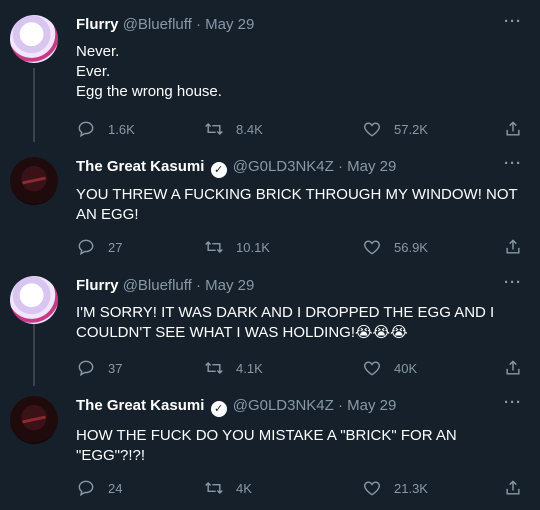 Image resolution: width=540 pixels, height=510 pixels. Describe the element at coordinates (411, 488) in the screenshot. I see `like-count: 21.3K` at that location.